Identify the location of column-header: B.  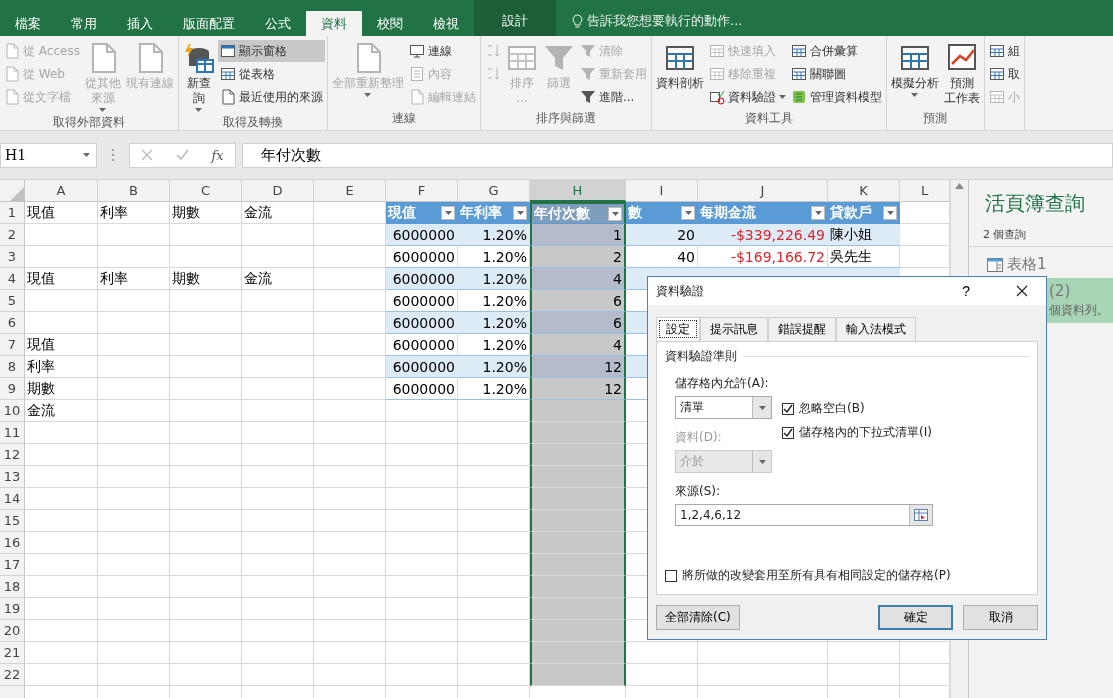
(134, 191).